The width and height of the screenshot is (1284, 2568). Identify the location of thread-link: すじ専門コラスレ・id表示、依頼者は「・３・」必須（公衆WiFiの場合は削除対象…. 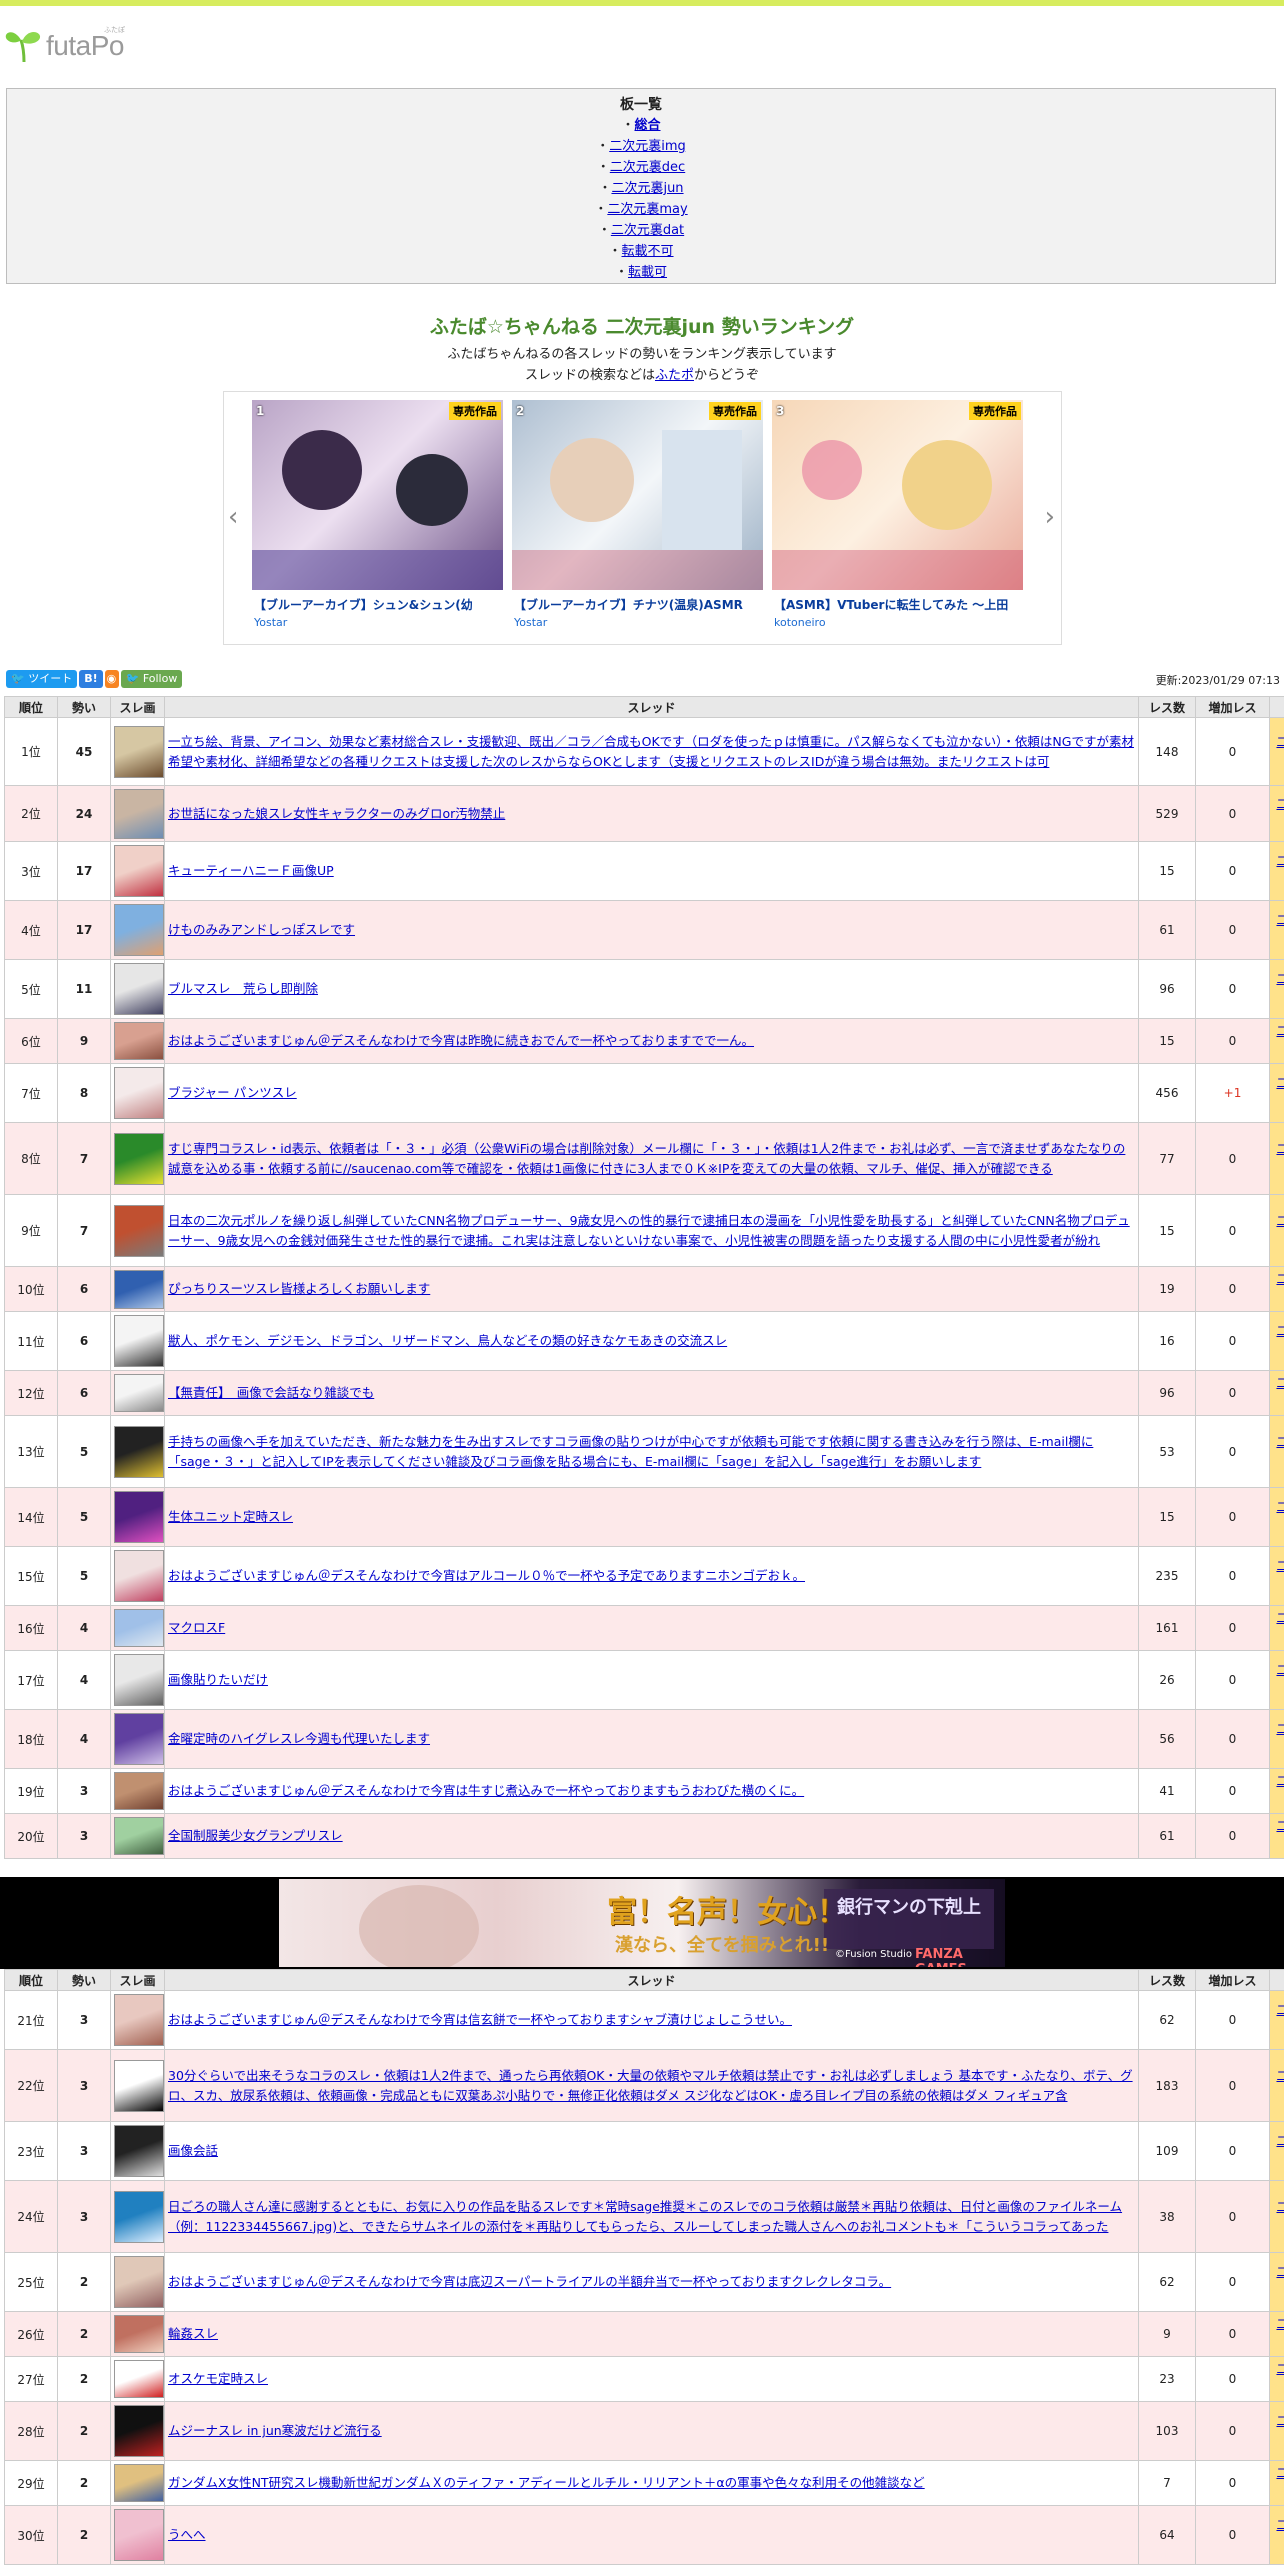
(646, 1158).